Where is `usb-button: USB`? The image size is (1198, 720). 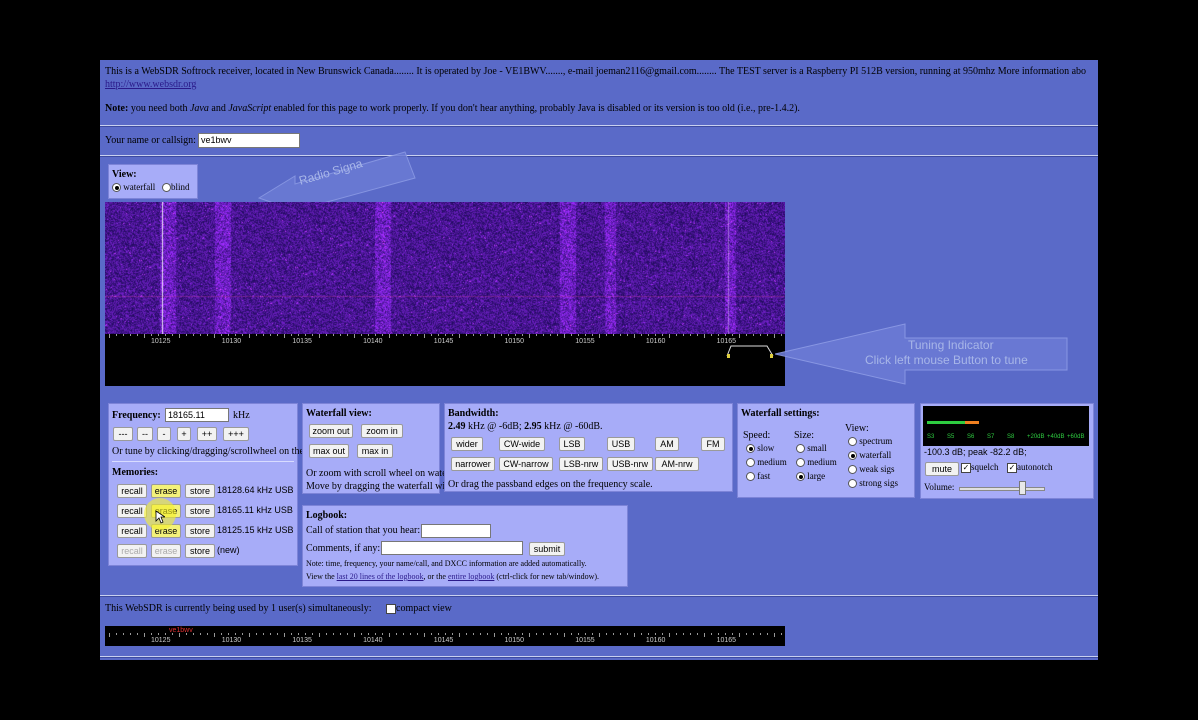 usb-button: USB is located at coordinates (621, 444).